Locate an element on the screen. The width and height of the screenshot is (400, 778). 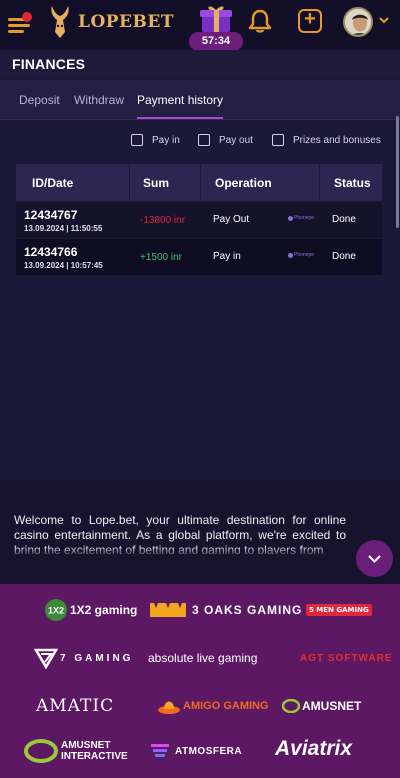
provider-name: Aviatrix is located at coordinates (314, 748).